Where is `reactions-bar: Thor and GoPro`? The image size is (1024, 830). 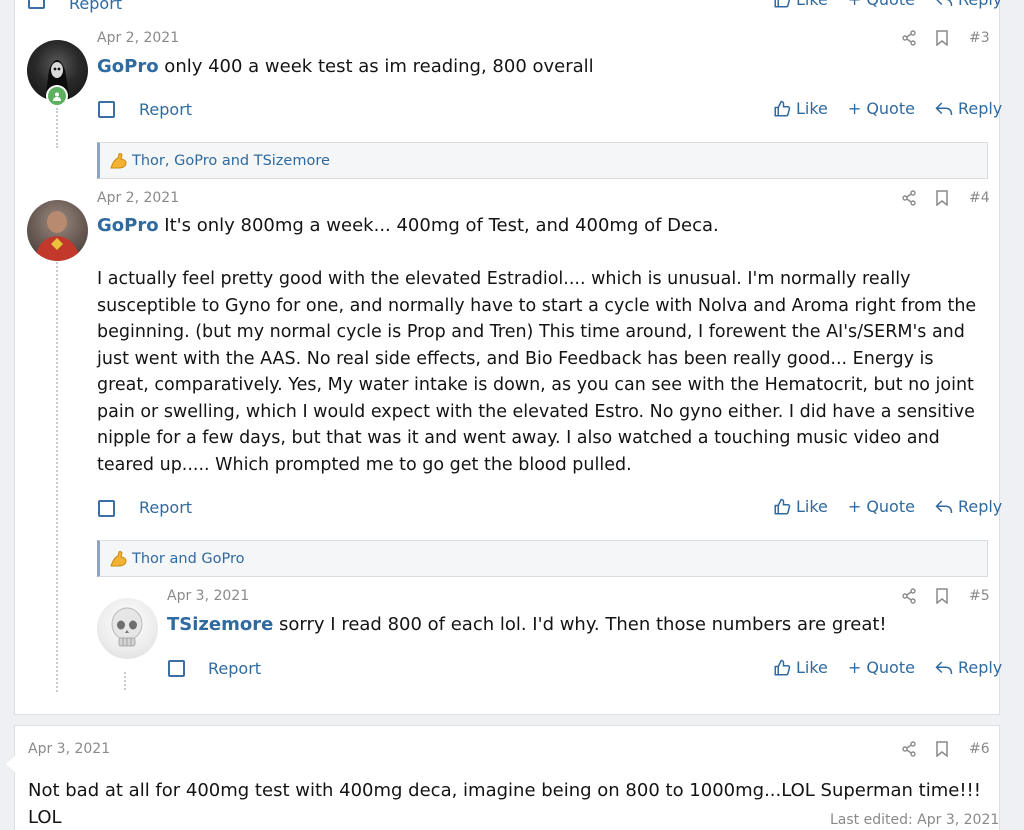 reactions-bar: Thor and GoPro is located at coordinates (542, 558).